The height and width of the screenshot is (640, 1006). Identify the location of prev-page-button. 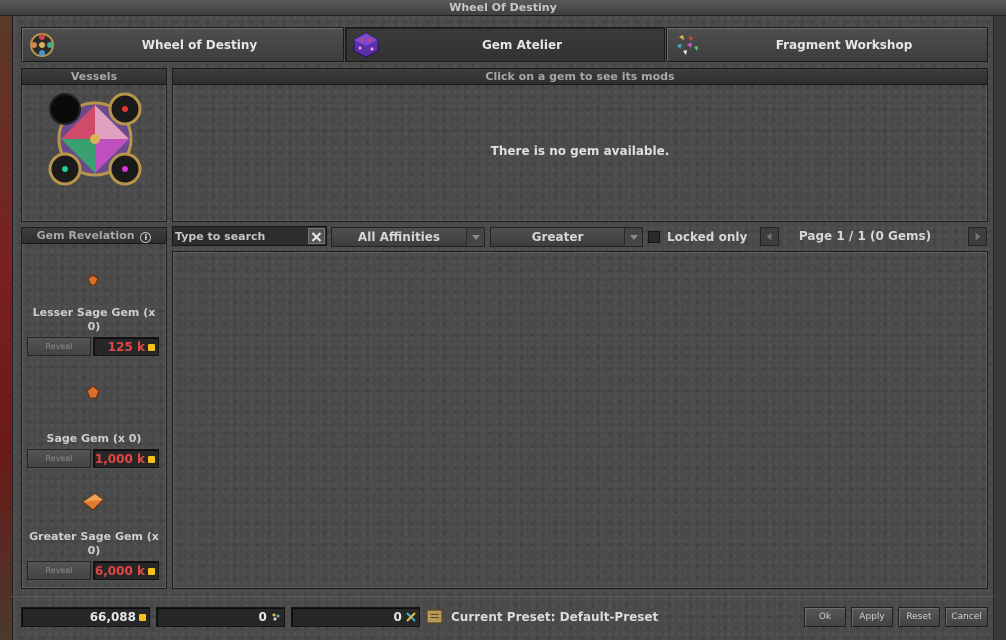
(769, 236).